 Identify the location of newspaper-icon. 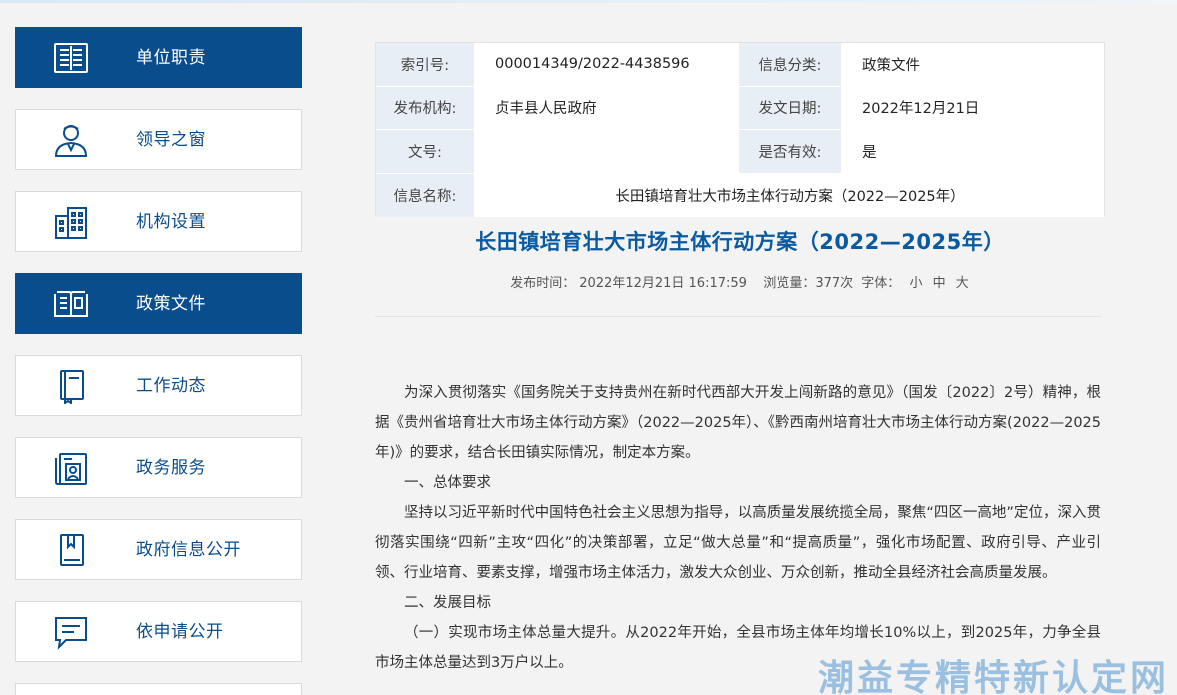
(71, 58).